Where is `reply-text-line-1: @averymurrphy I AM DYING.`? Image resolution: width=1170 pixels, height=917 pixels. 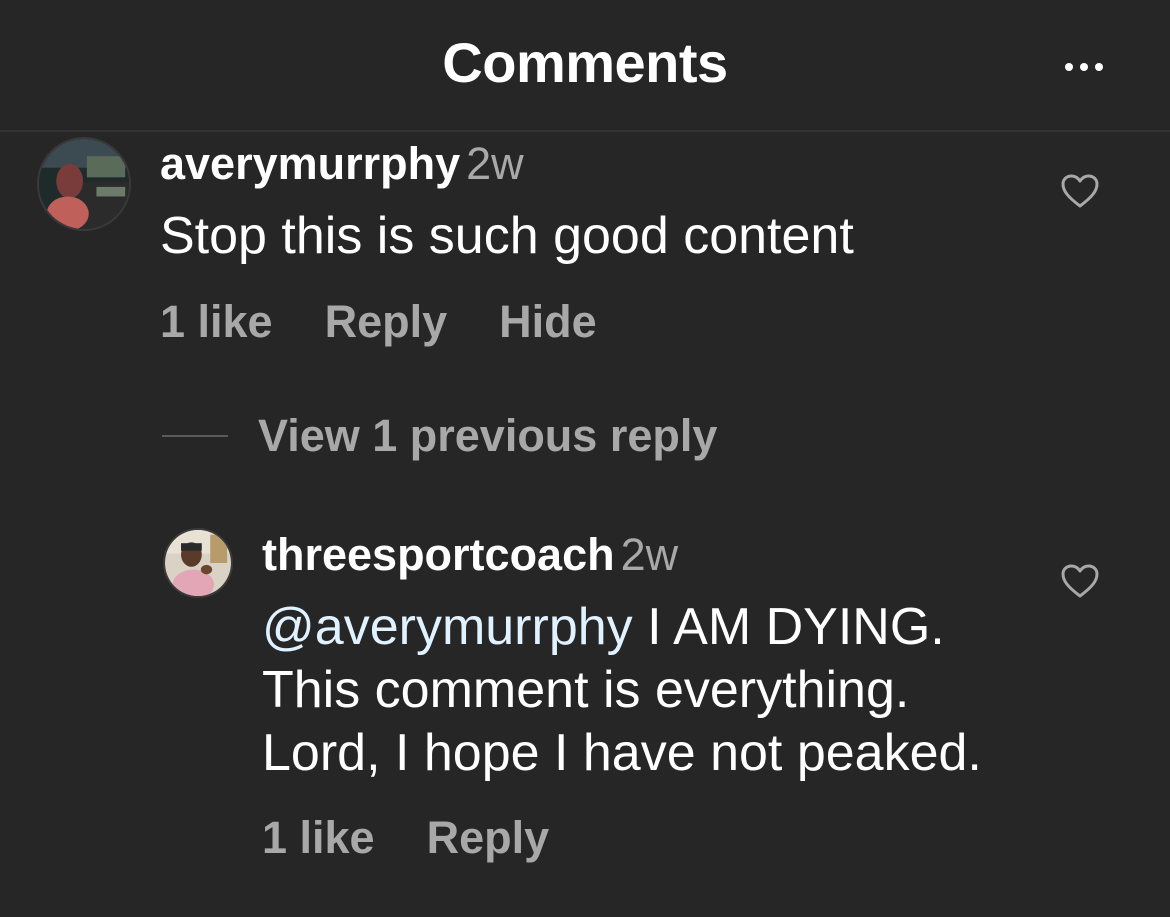
reply-text-line-1: @averymurrphy I AM DYING. is located at coordinates (622, 627).